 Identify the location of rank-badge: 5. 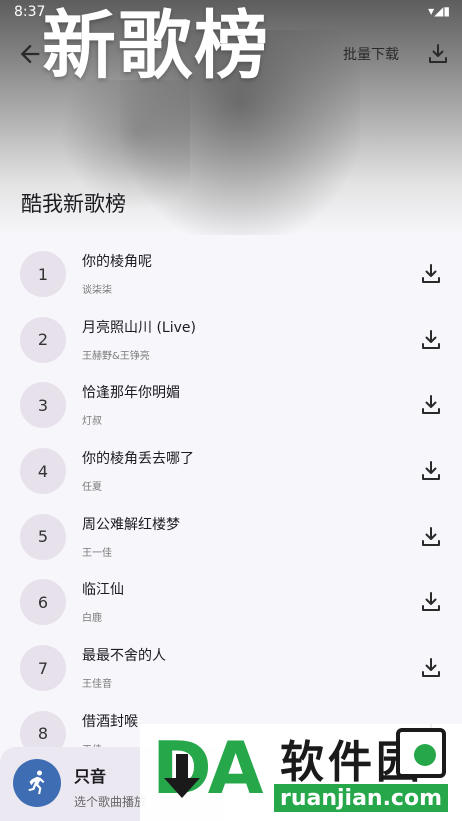
(43, 536).